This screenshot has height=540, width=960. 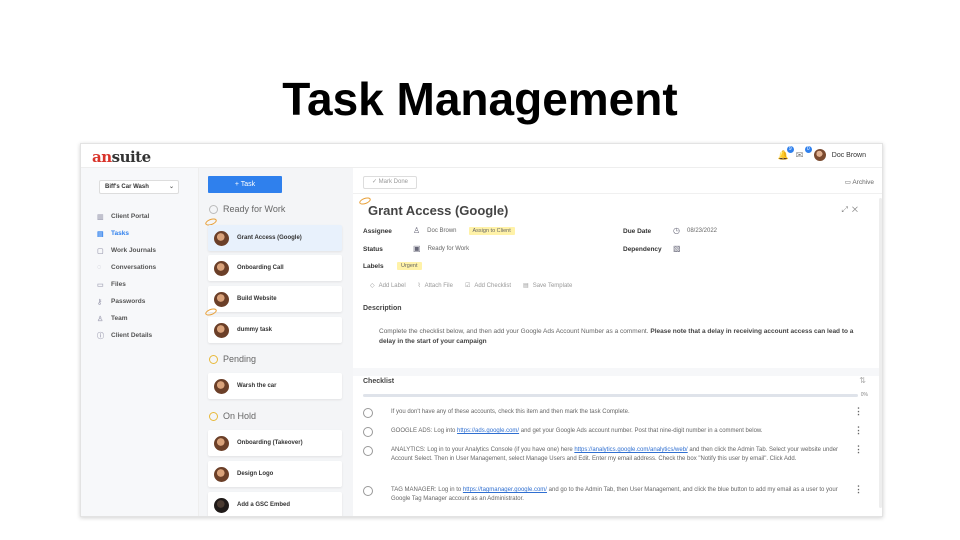 I want to click on sidebar-item-files: ▭ Files, so click(x=126, y=284).